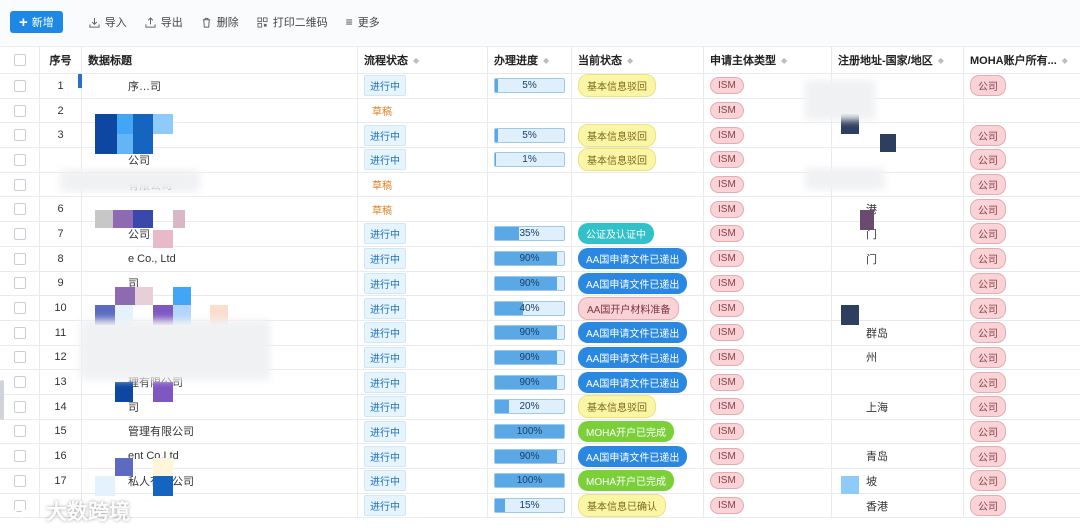 The image size is (1080, 528). I want to click on select-all-checkbox-cell, so click(20, 60).